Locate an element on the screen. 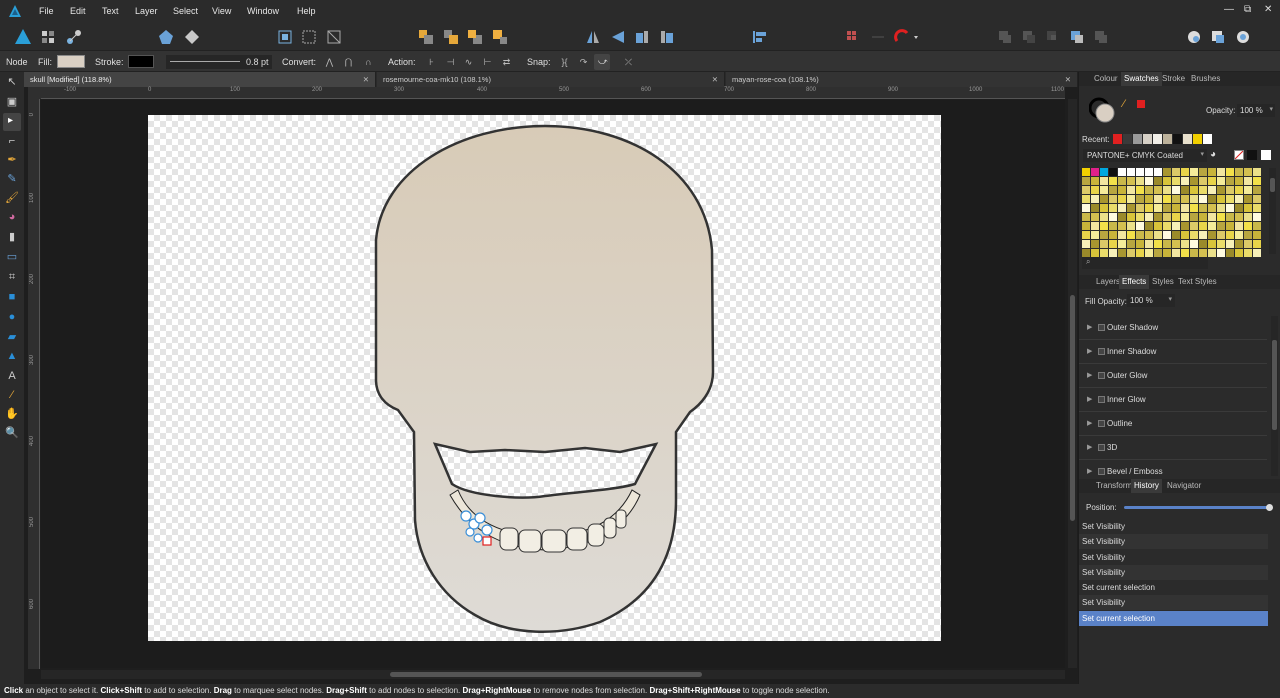 Image resolution: width=1280 pixels, height=698 pixels. effect-outline: ▶ Outline is located at coordinates (1173, 424).